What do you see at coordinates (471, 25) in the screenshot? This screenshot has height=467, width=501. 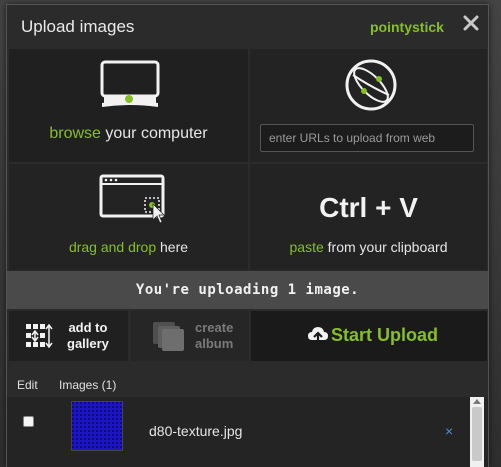 I see `close-icon` at bounding box center [471, 25].